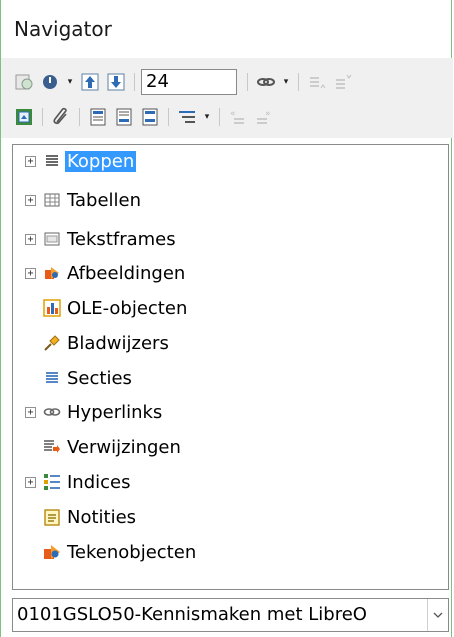 This screenshot has height=637, width=454. What do you see at coordinates (124, 117) in the screenshot?
I see `footer-icon` at bounding box center [124, 117].